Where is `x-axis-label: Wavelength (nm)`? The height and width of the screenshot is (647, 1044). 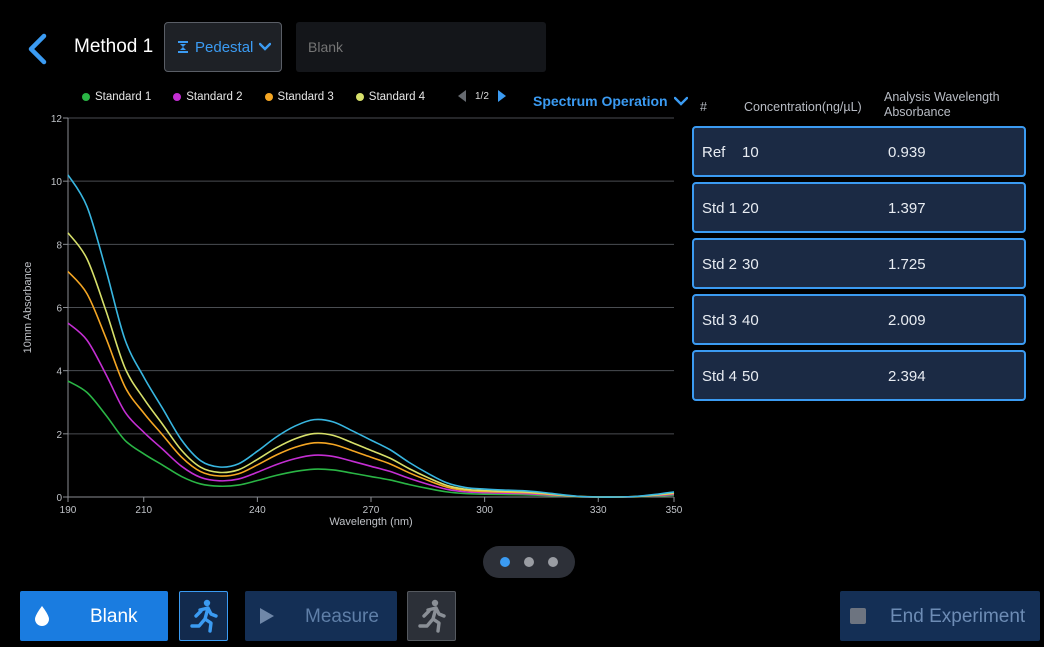 x-axis-label: Wavelength (nm) is located at coordinates (370, 522).